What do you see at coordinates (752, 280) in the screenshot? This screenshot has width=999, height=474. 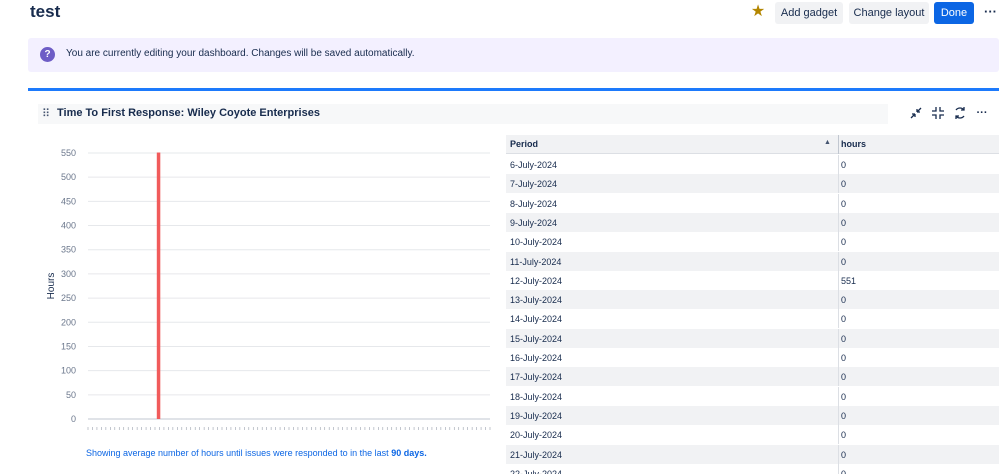 I see `table-row: 12-July-2024 551` at bounding box center [752, 280].